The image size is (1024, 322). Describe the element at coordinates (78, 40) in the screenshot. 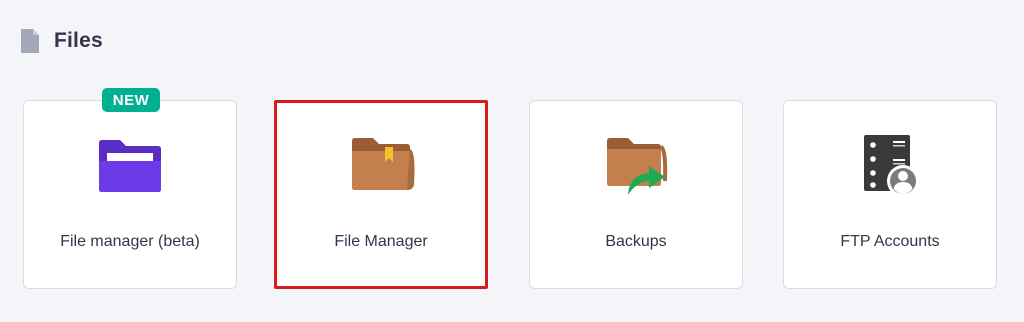

I see `section-title: Files` at that location.